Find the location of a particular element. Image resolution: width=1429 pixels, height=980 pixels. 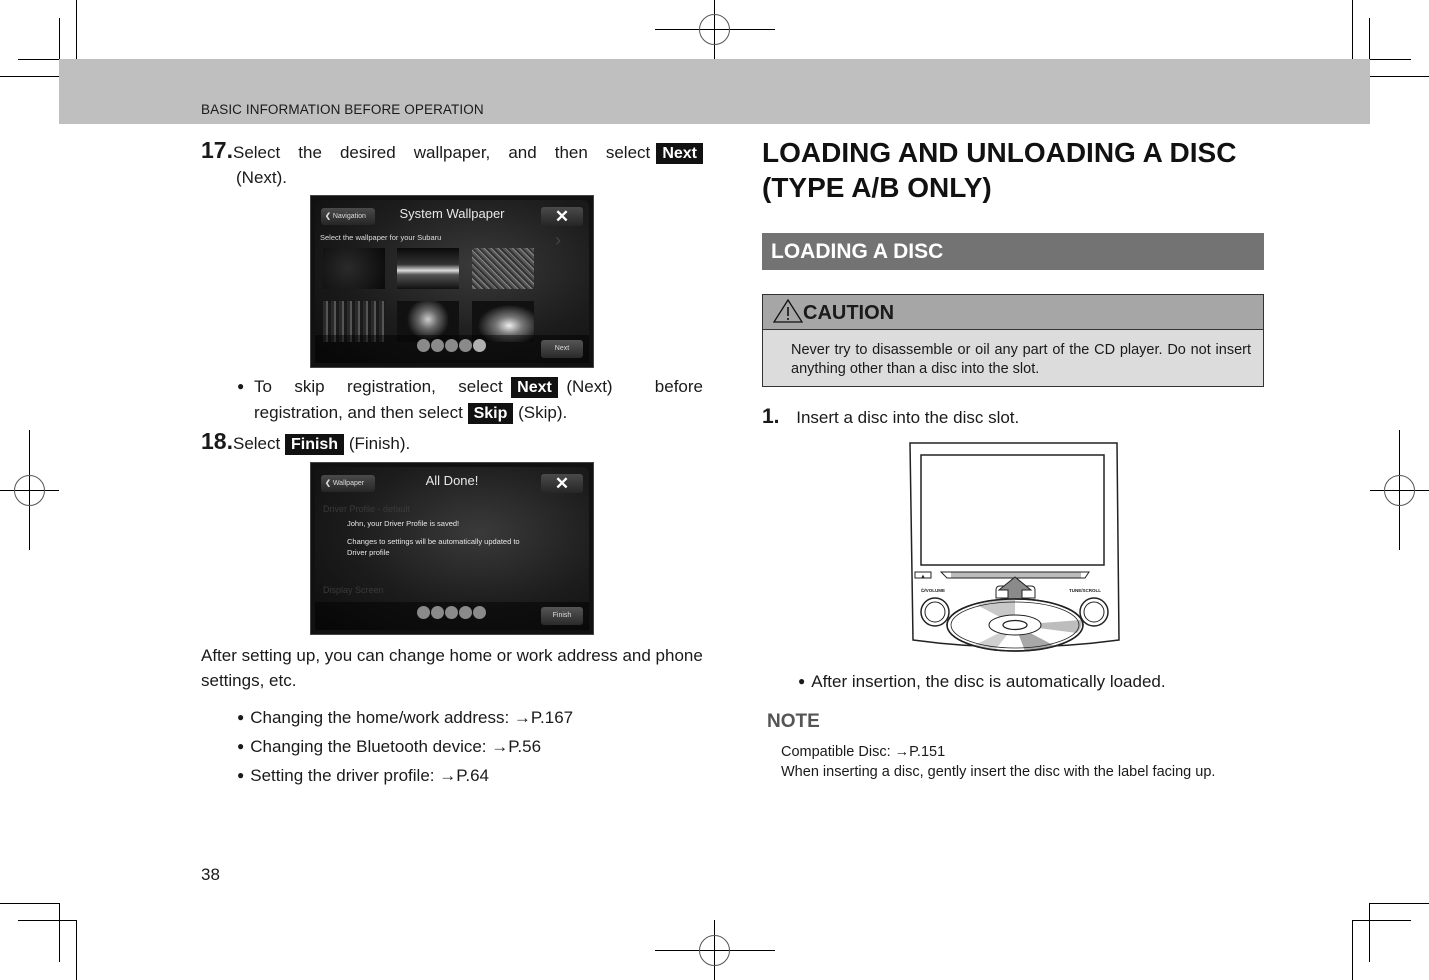

registration-target-top is located at coordinates (715, 29).